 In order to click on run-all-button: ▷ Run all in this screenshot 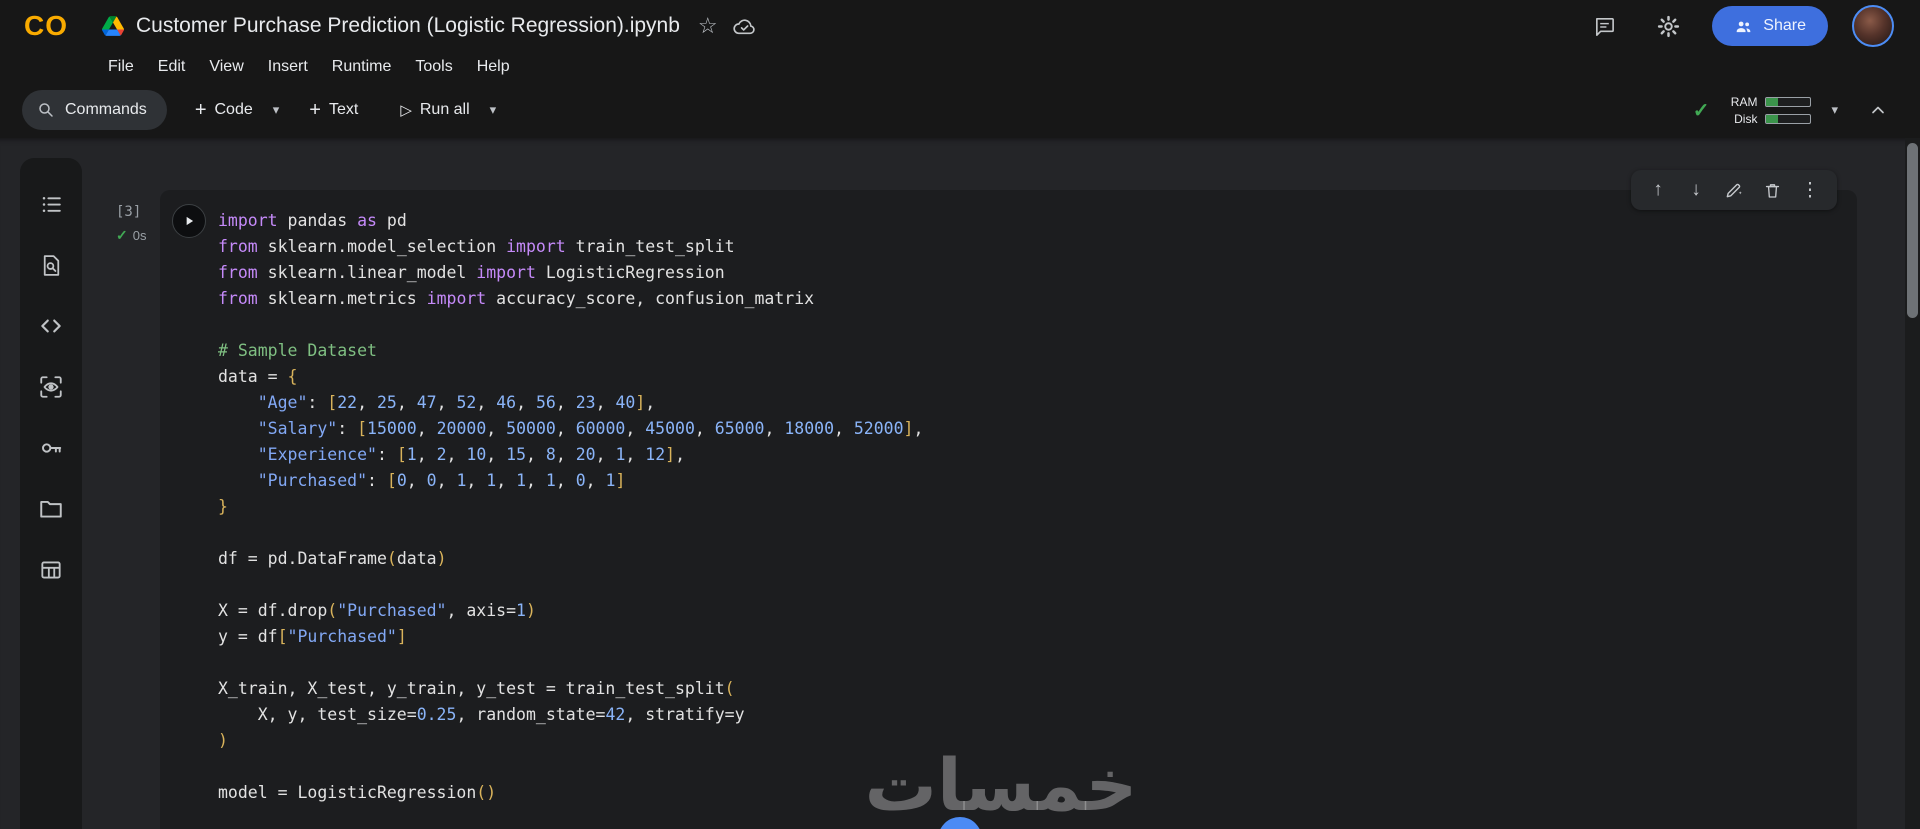, I will do `click(434, 110)`.